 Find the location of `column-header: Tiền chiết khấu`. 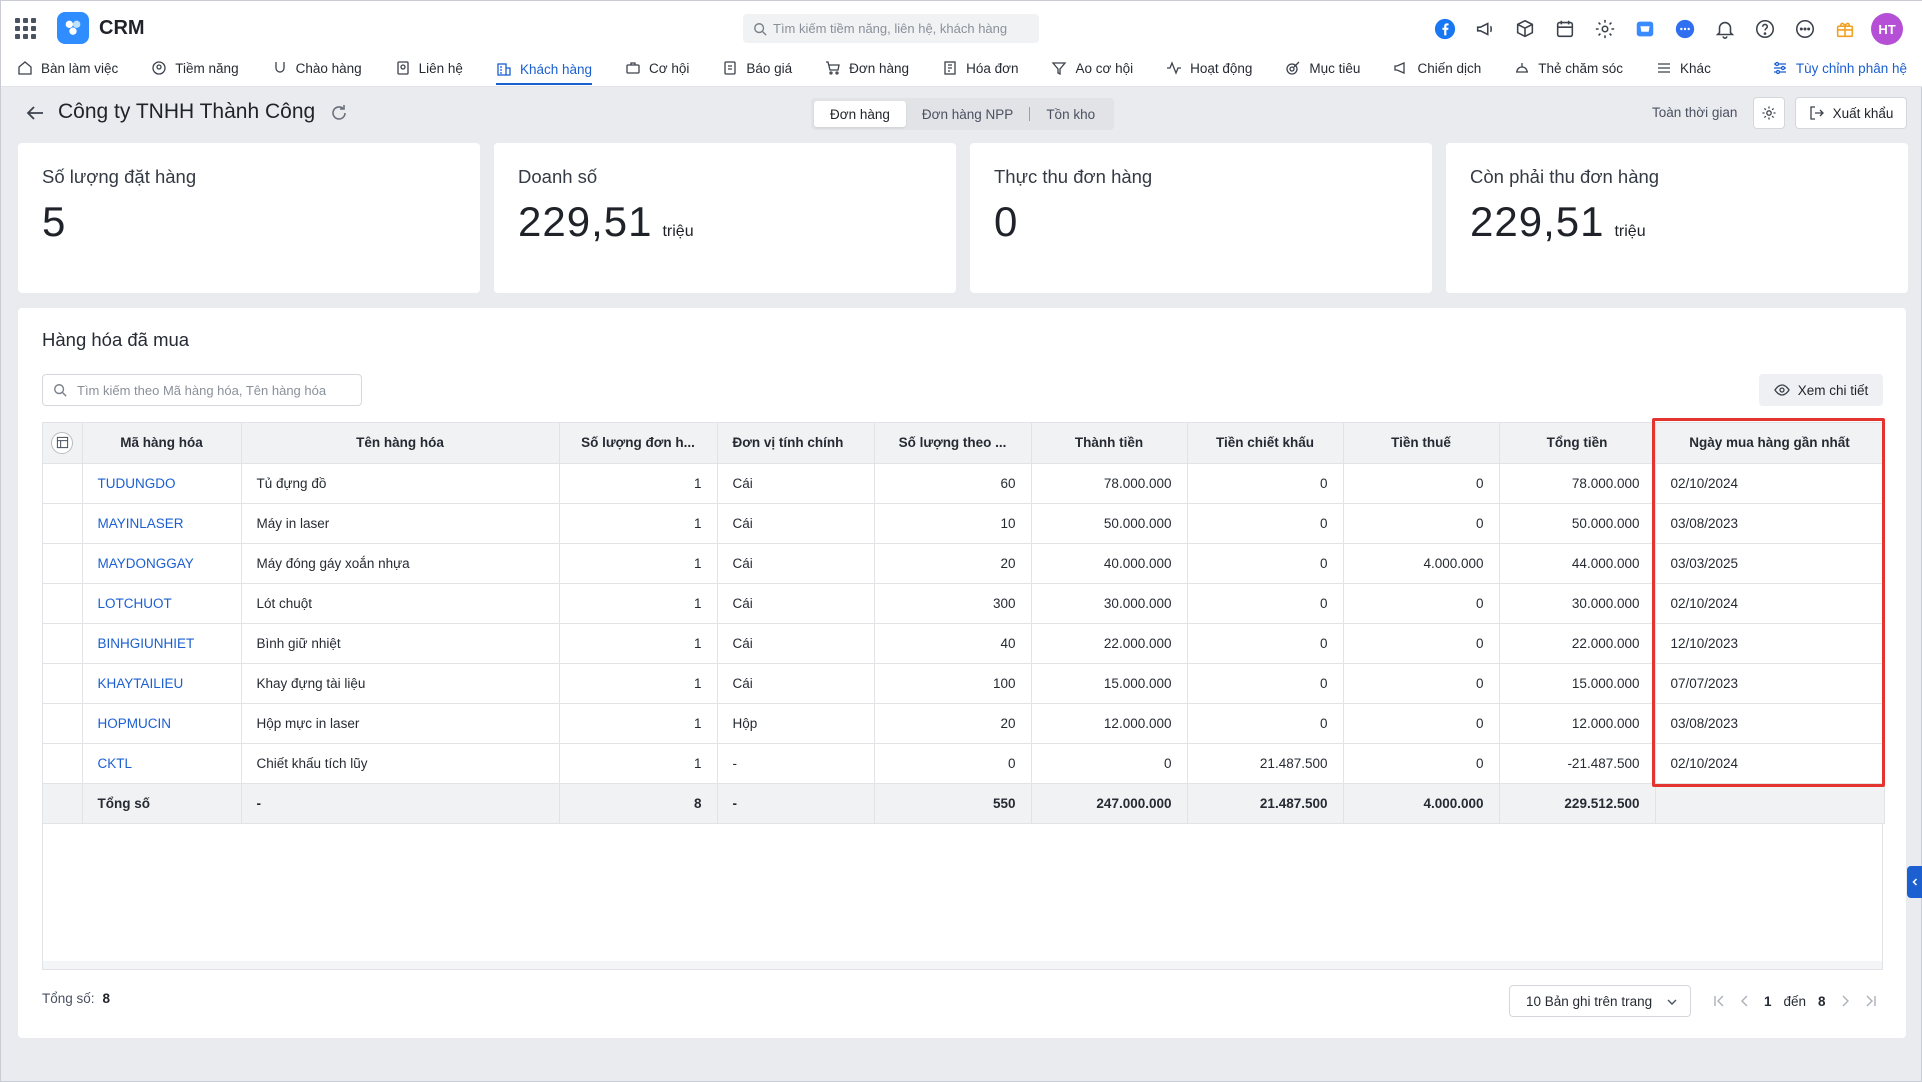

column-header: Tiền chiết khấu is located at coordinates (1265, 443).